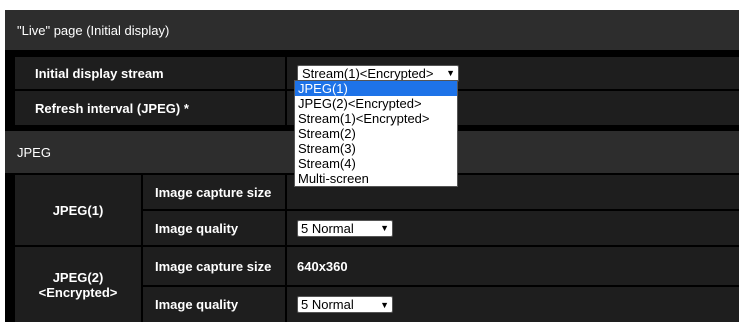 The image size is (745, 322). I want to click on jpeg2-capture-size-label: Image capture size, so click(213, 266).